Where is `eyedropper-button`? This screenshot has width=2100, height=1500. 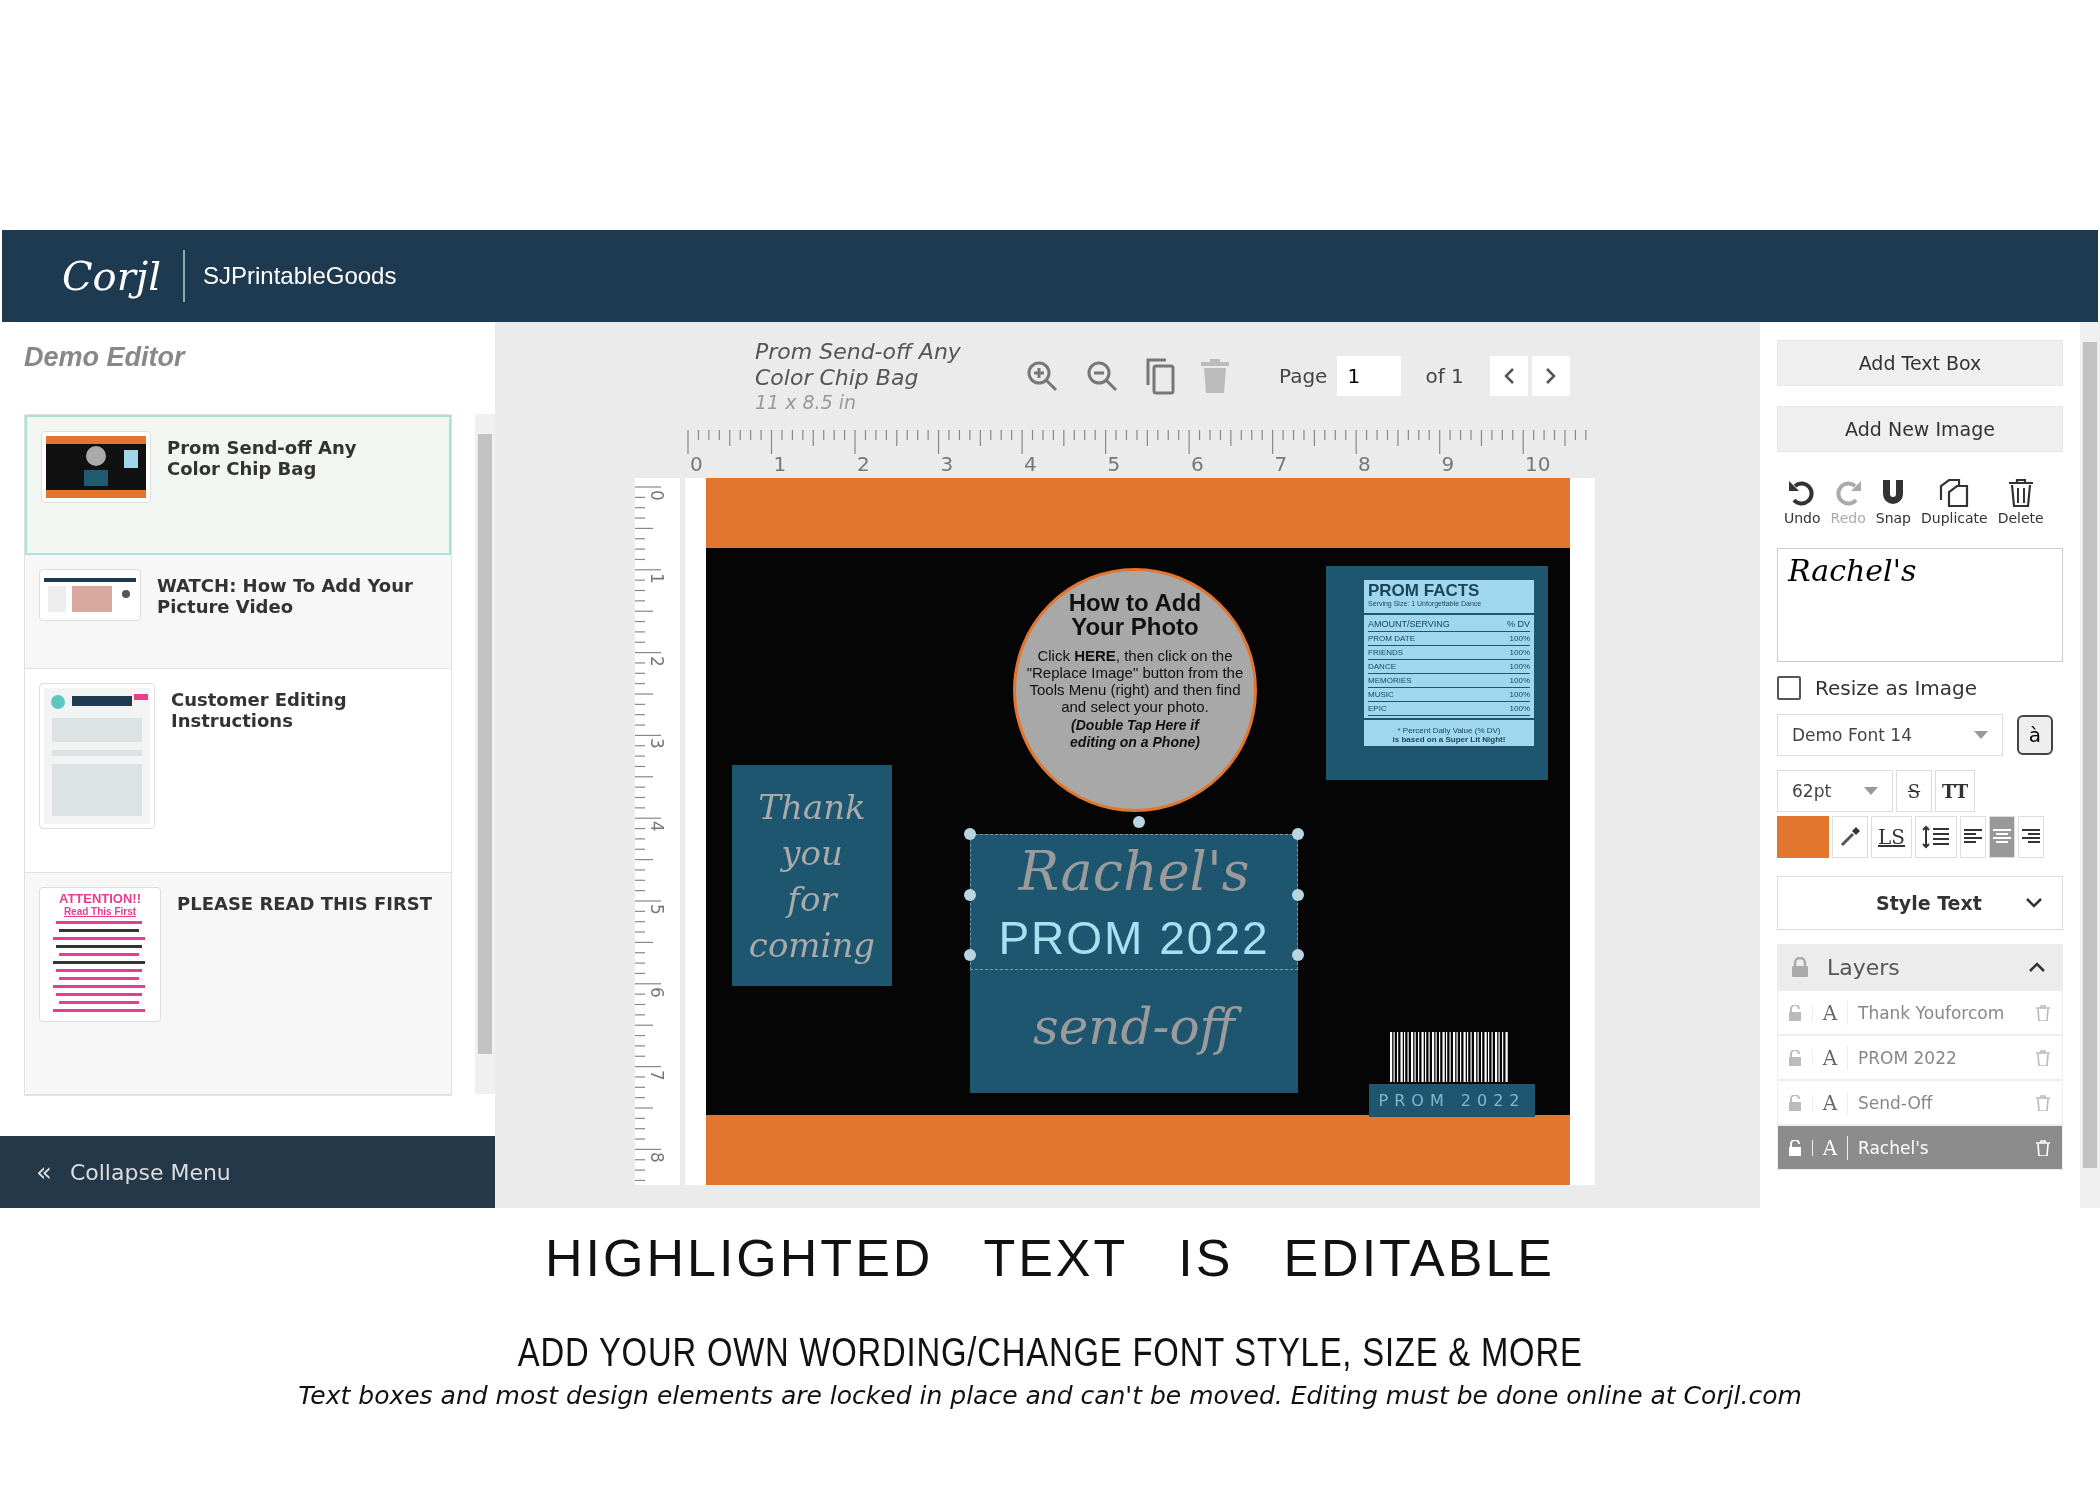 eyedropper-button is located at coordinates (1850, 837).